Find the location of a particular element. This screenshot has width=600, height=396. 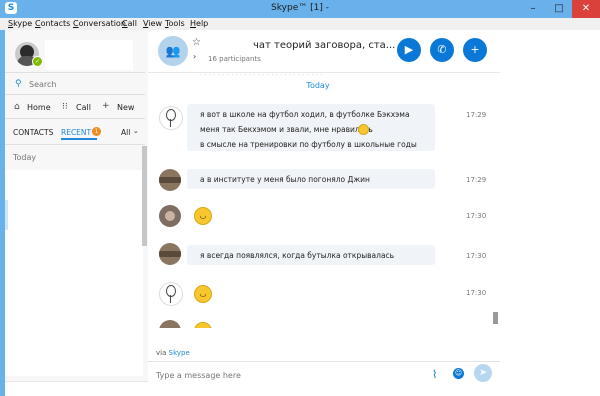

home-icon: ⌂ is located at coordinates (17, 107).